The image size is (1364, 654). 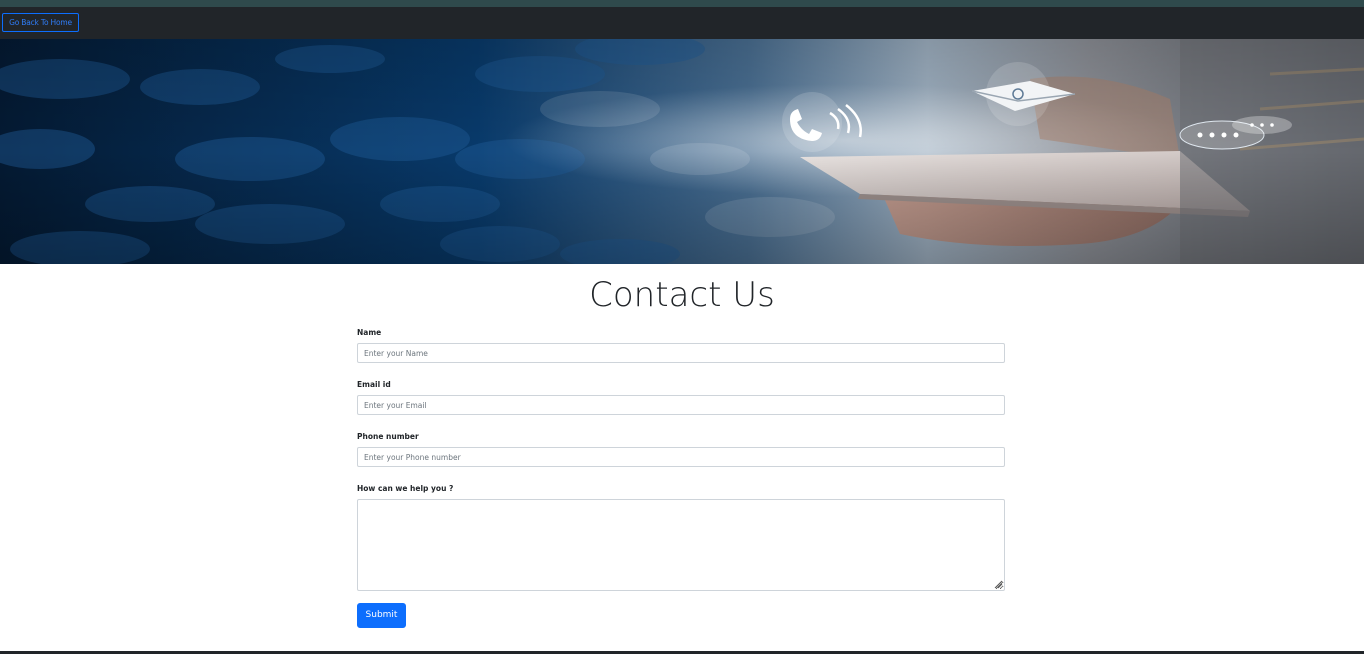 What do you see at coordinates (369, 332) in the screenshot?
I see `name-label: Name` at bounding box center [369, 332].